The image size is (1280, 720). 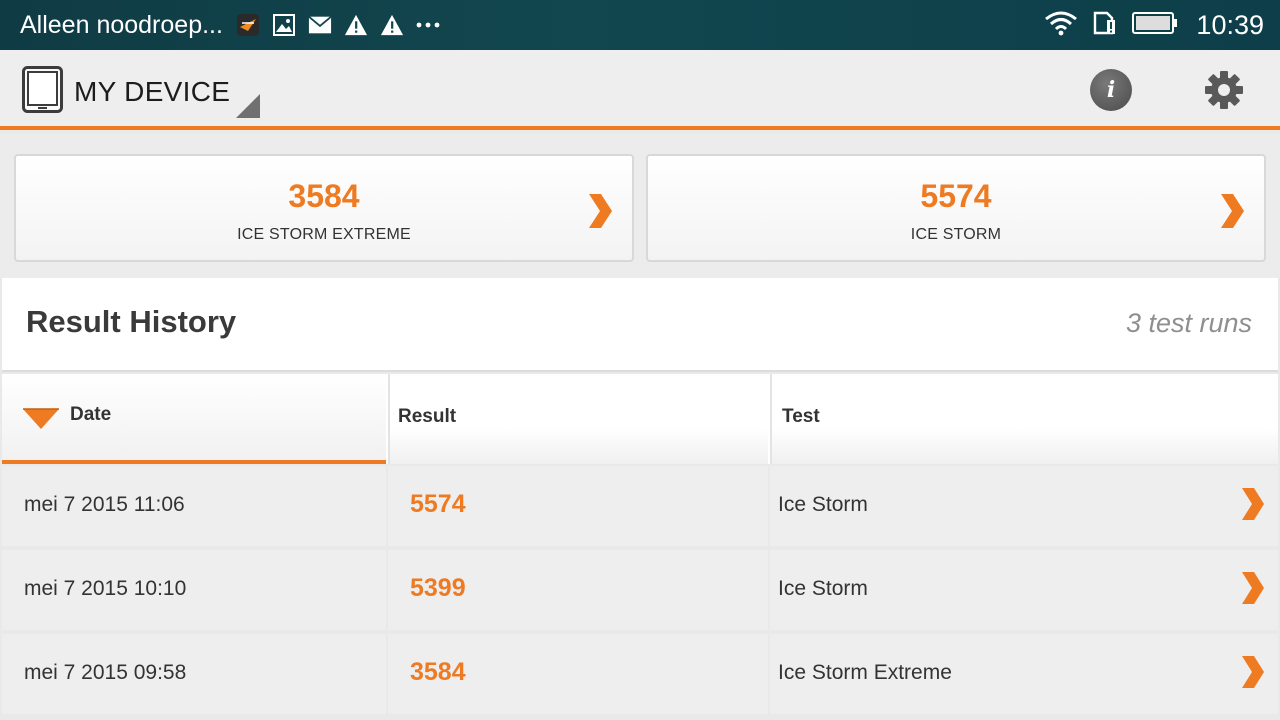 I want to click on card-score: 3584, so click(x=324, y=196).